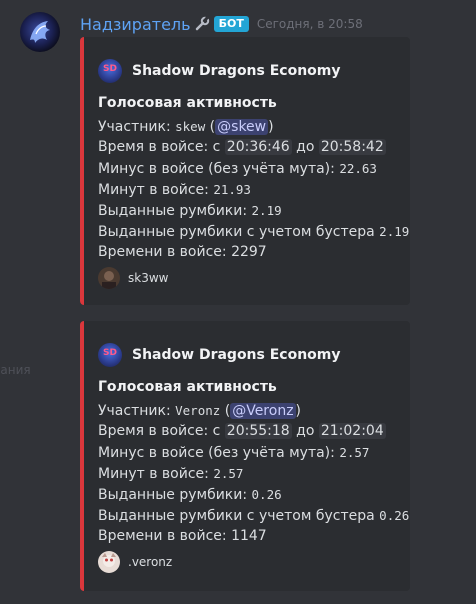 The width and height of the screenshot is (476, 604). I want to click on minus-row: Минус в войсе (без учёта мута): 2.57, so click(234, 453).